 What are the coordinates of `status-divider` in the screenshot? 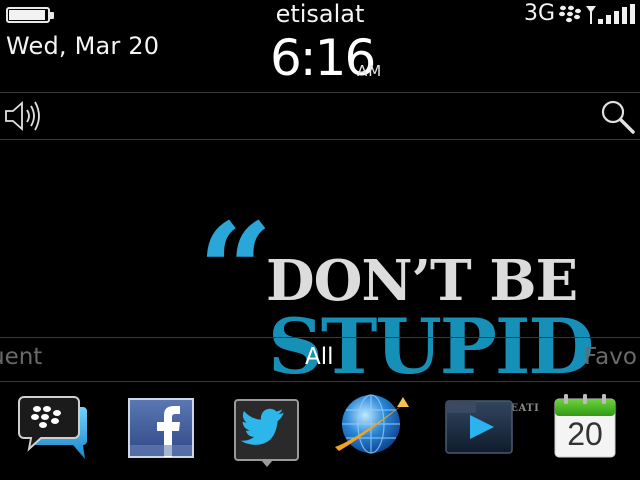 It's located at (320, 92).